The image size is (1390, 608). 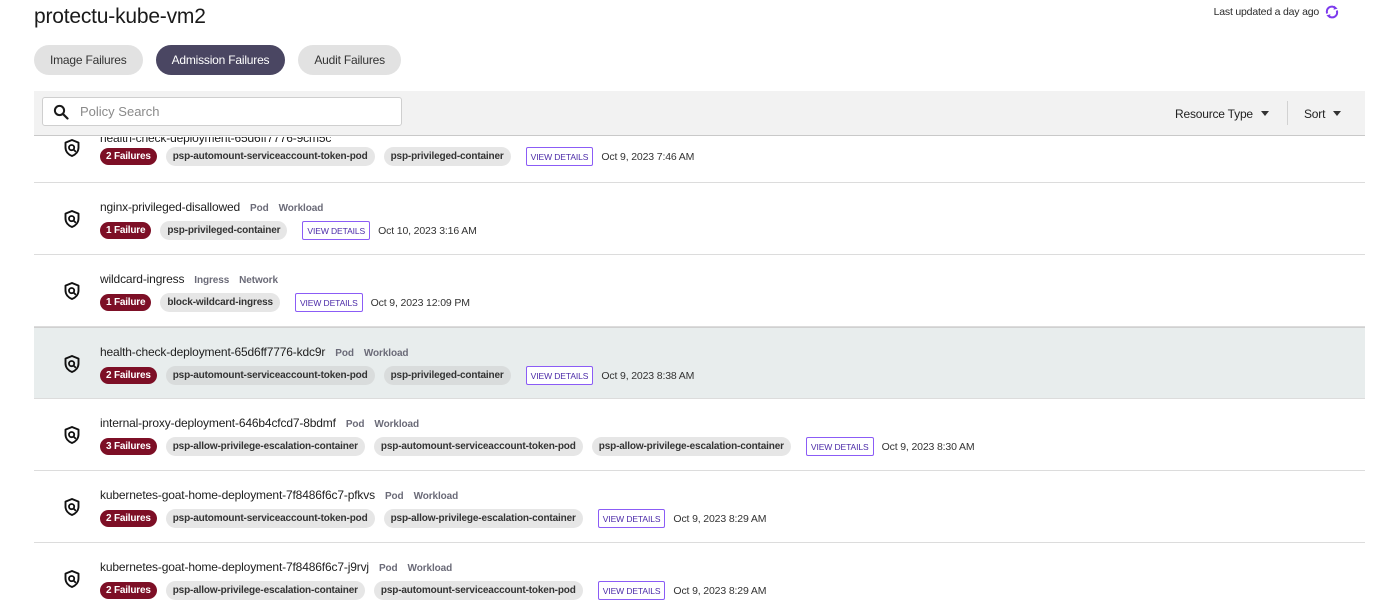 What do you see at coordinates (128, 446) in the screenshot?
I see `failure-count-badge: 3 Failures` at bounding box center [128, 446].